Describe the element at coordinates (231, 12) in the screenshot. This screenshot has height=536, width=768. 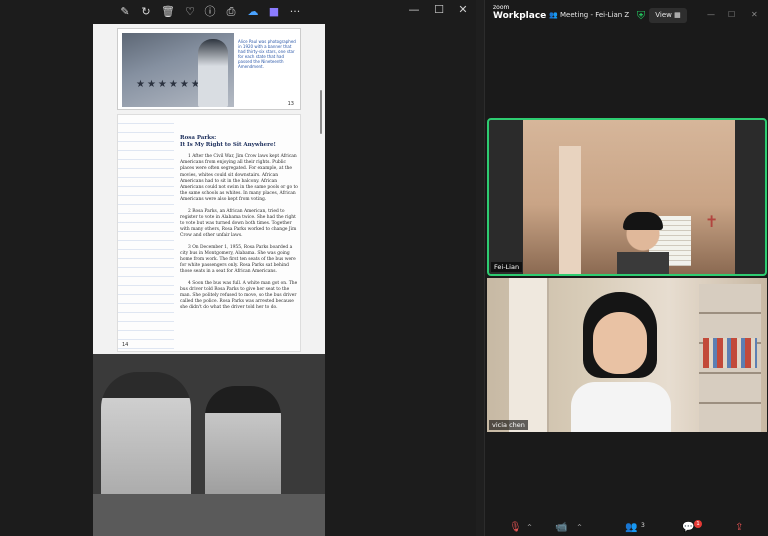
I see `print-icon: ⎙` at that location.